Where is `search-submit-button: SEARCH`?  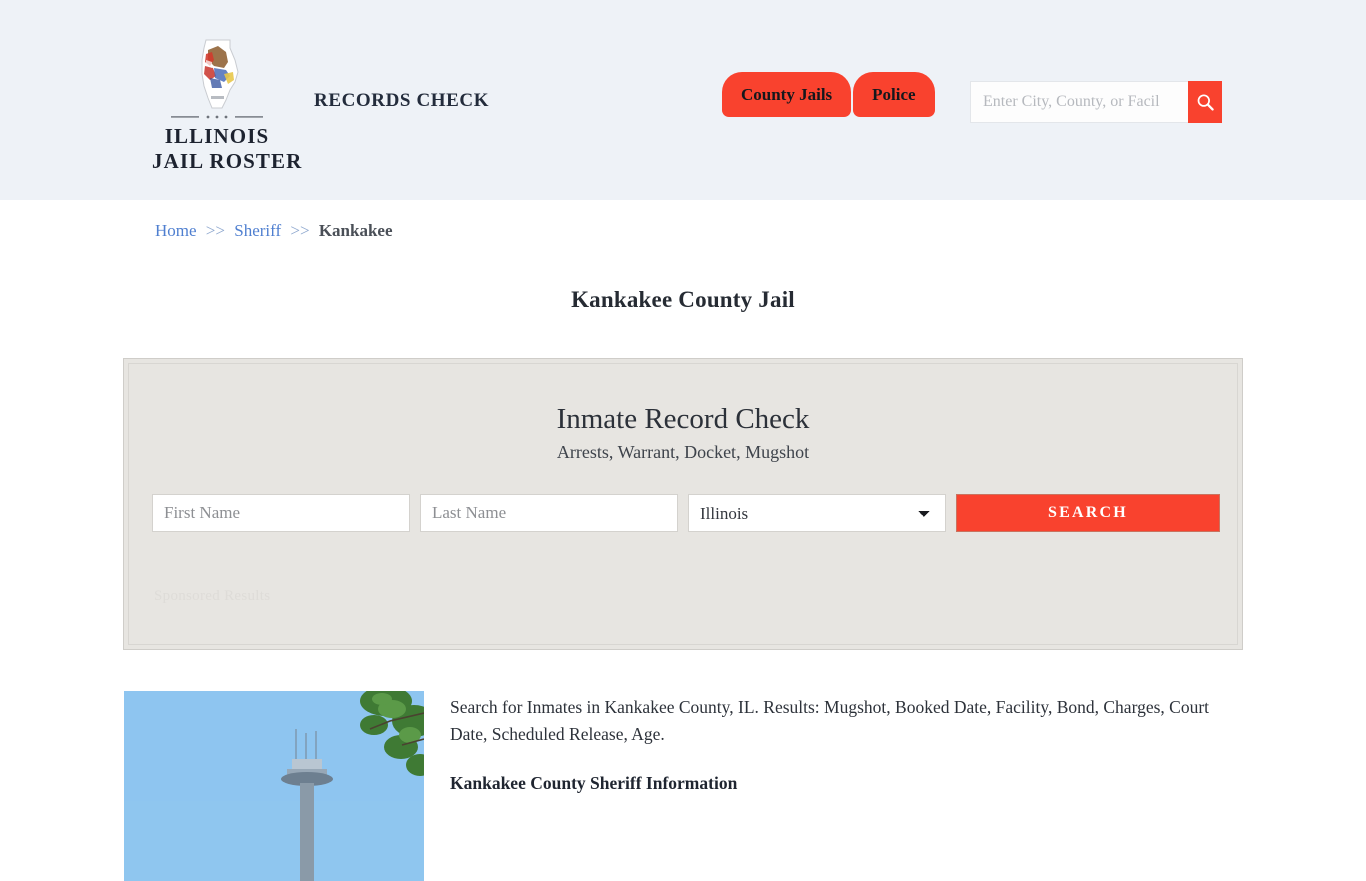 search-submit-button: SEARCH is located at coordinates (1088, 513).